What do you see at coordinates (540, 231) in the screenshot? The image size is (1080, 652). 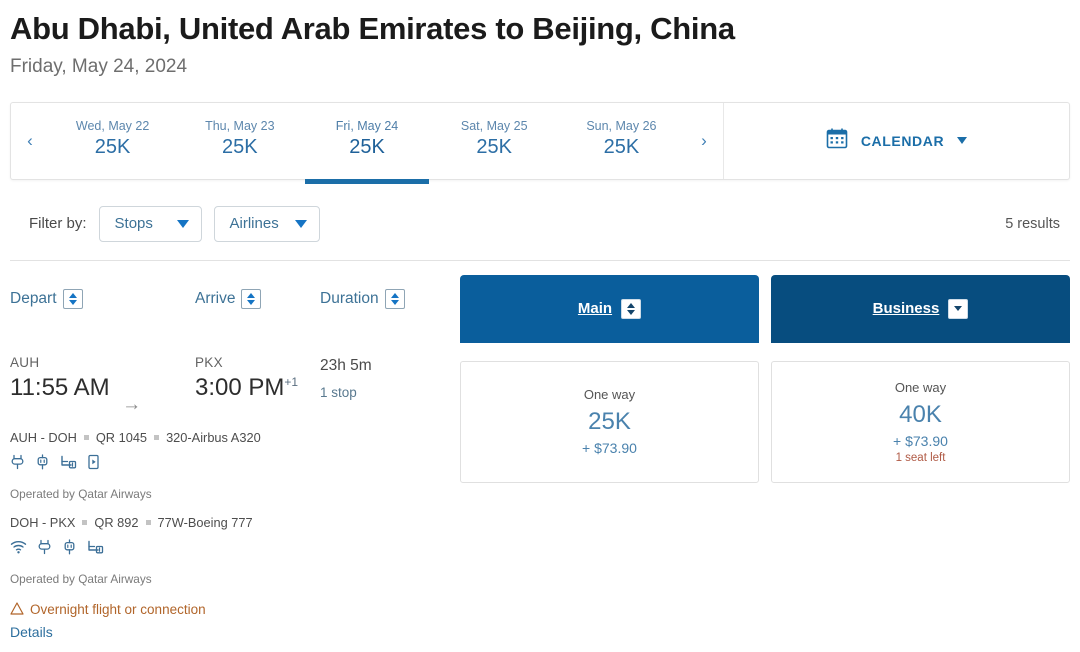 I see `filter-bar: Filter by: Stops Airlines 5 results` at bounding box center [540, 231].